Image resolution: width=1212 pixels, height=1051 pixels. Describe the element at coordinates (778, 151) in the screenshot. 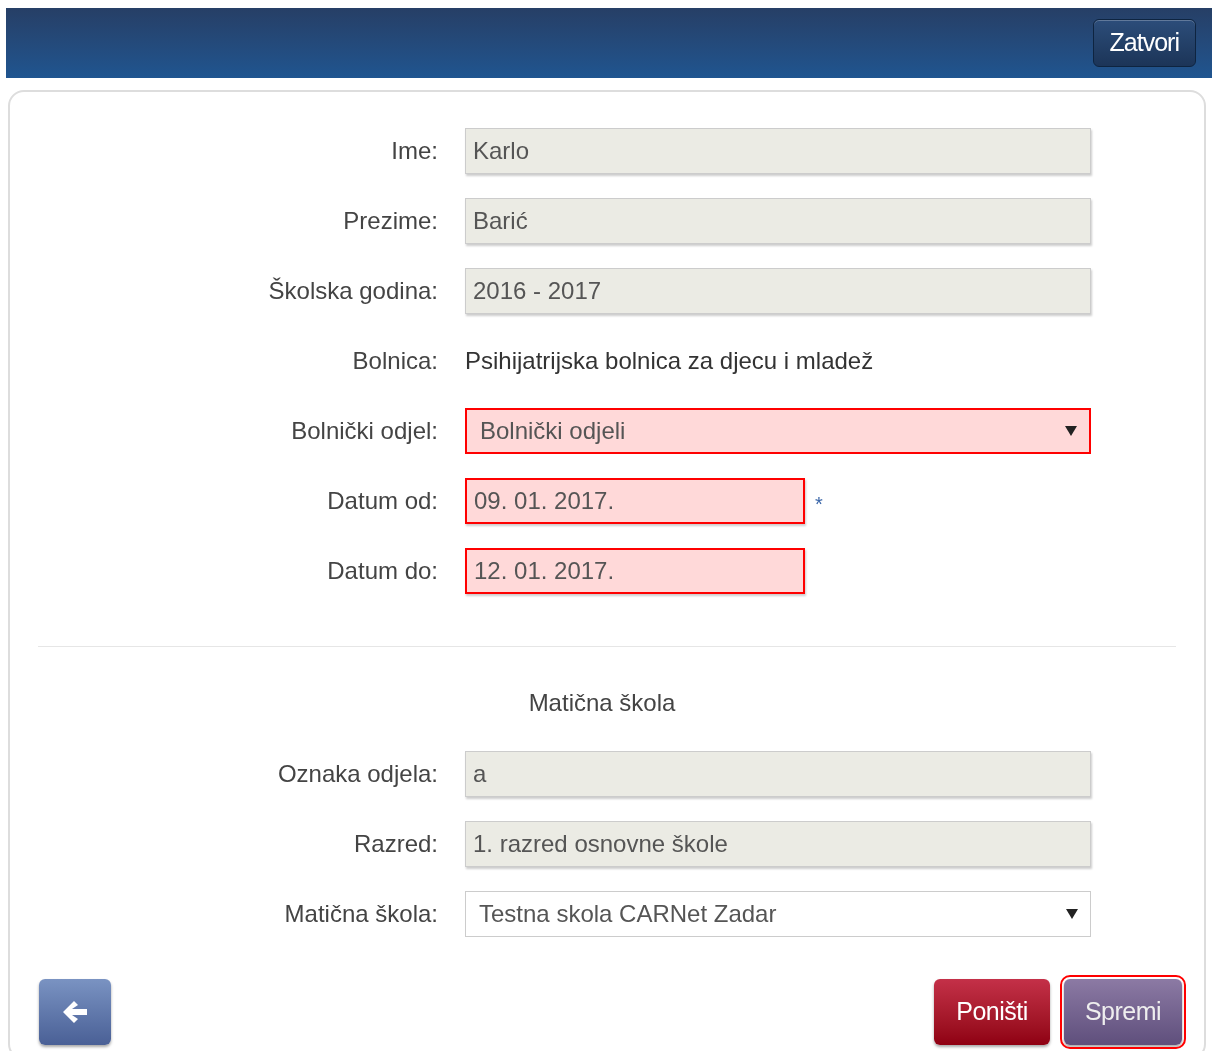

I see `input-field: Karlo` at that location.